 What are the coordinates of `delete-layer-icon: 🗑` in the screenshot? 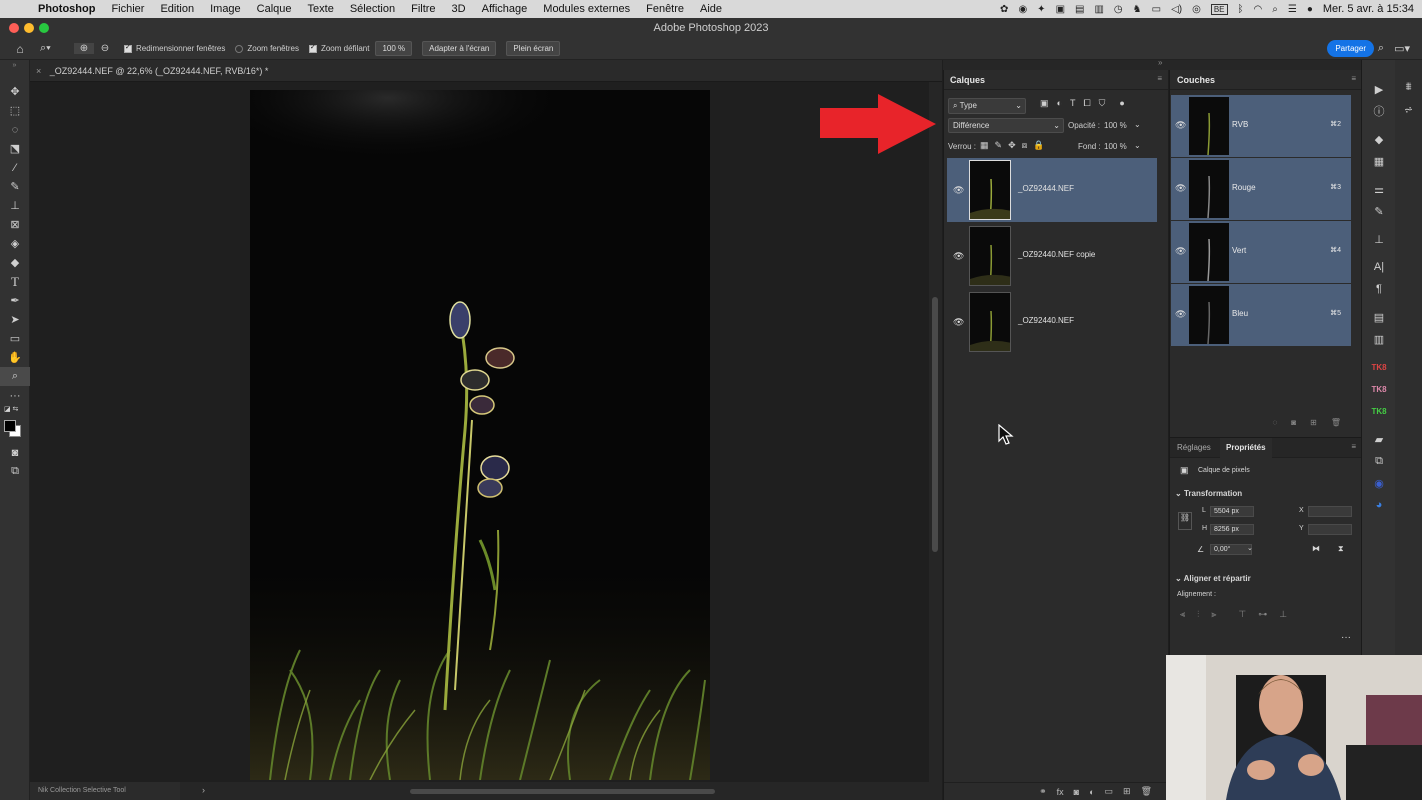 It's located at (1146, 791).